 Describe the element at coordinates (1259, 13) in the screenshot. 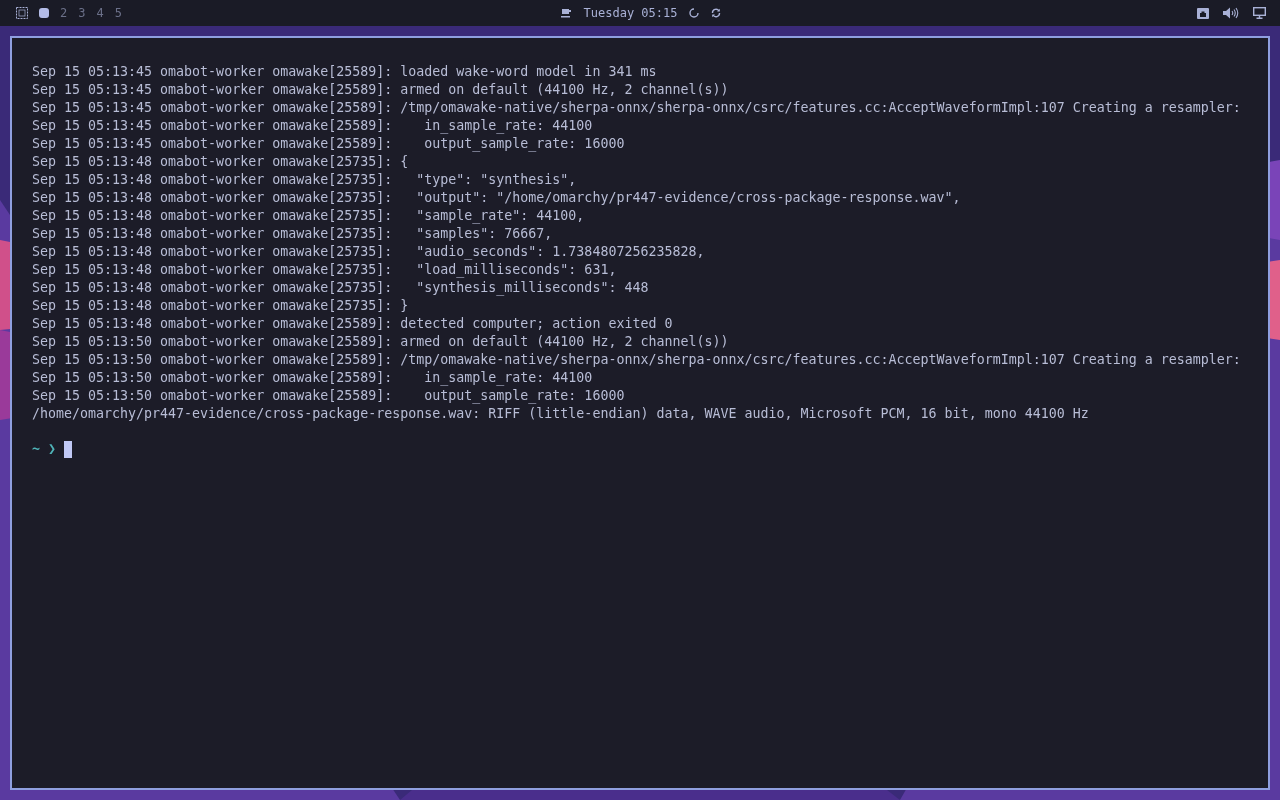

I see `monitor-icon` at that location.